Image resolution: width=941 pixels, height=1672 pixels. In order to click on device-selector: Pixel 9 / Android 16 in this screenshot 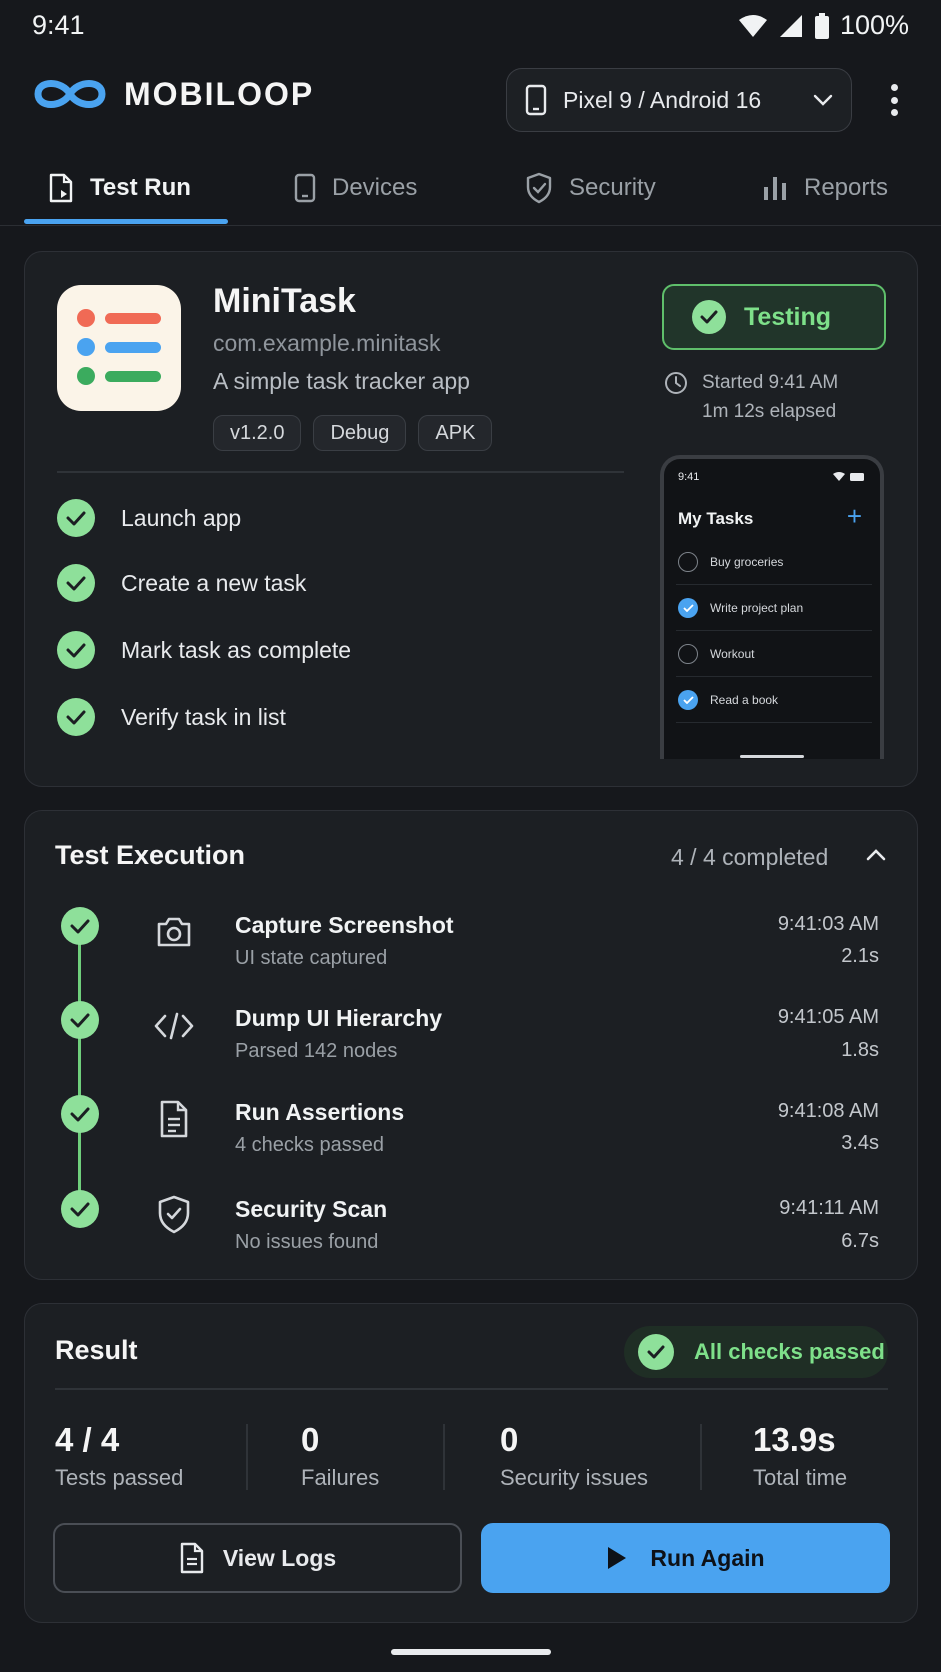, I will do `click(679, 100)`.